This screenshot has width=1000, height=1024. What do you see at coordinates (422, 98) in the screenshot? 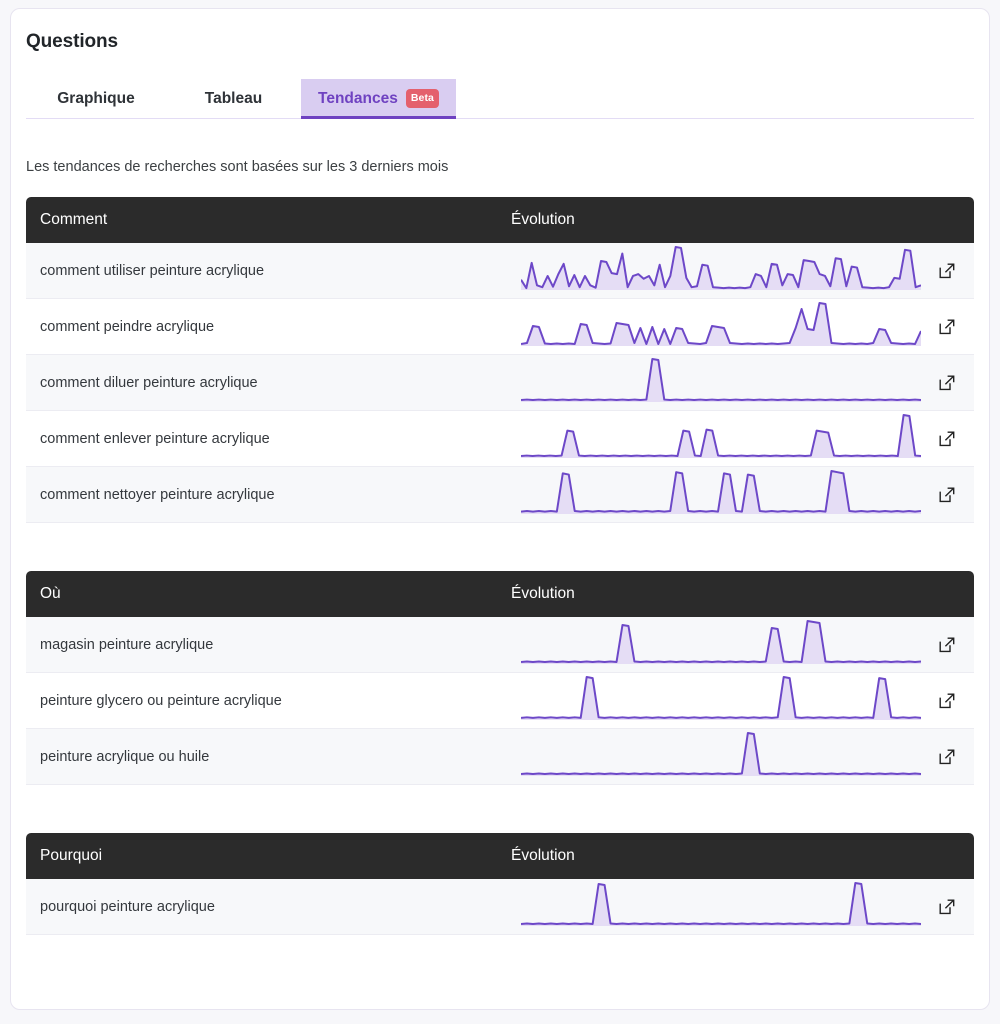
I see `status-badge: Beta` at bounding box center [422, 98].